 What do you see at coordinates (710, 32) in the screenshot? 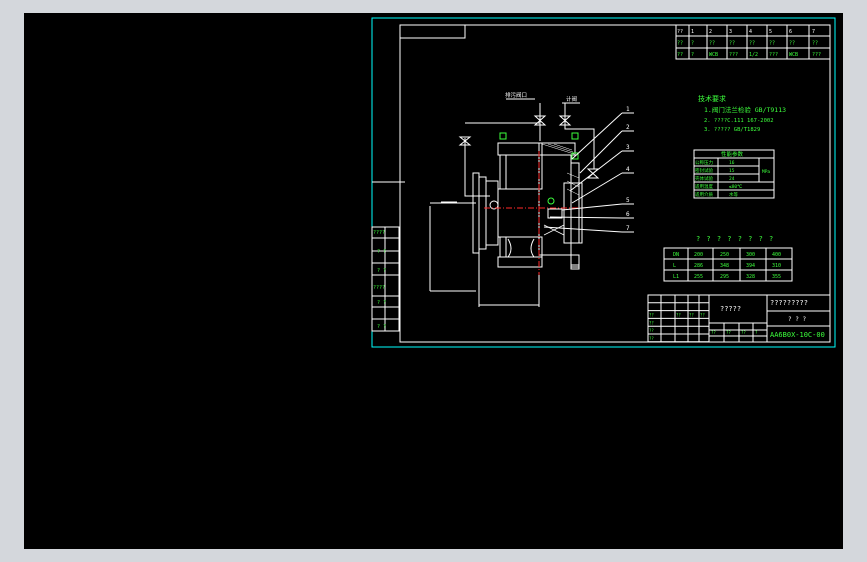
I see `revision-cell: 2` at bounding box center [710, 32].